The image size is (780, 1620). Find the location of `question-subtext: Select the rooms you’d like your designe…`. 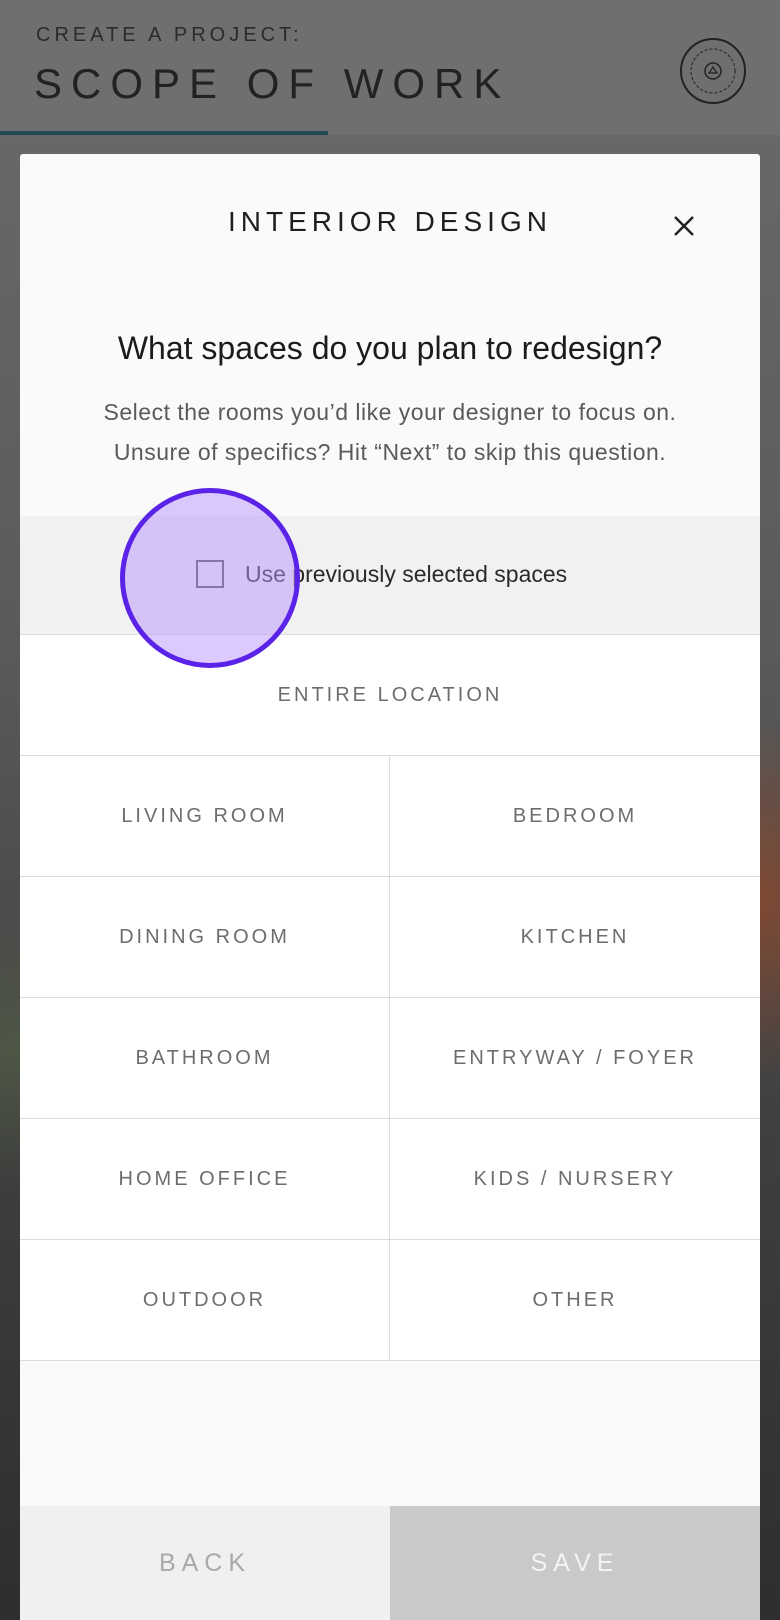

question-subtext: Select the rooms you’d like your designe… is located at coordinates (390, 432).